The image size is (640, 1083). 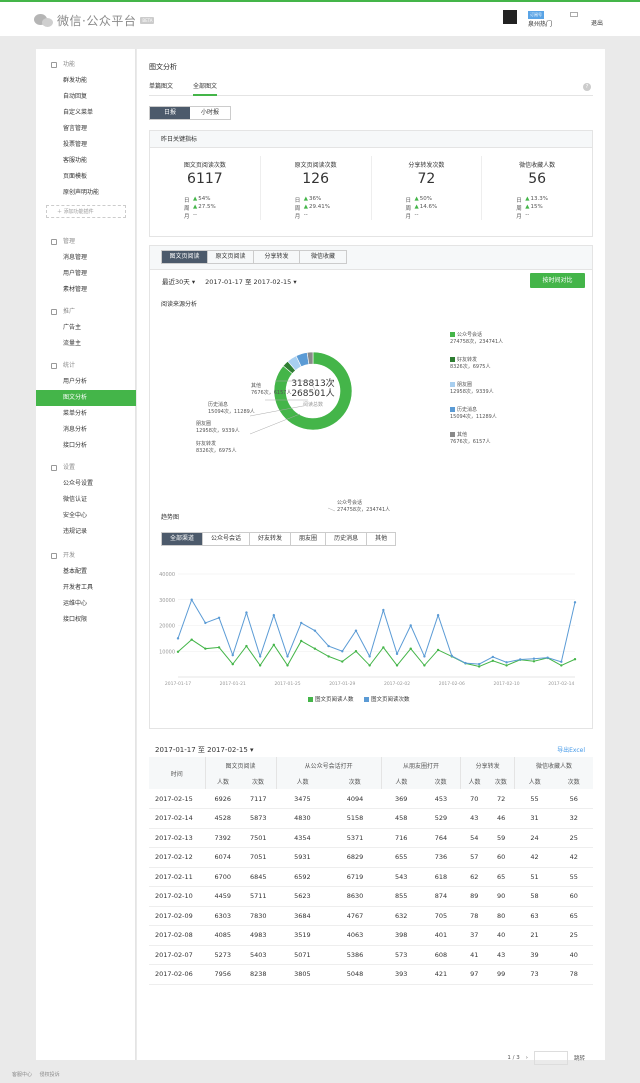 What do you see at coordinates (534, 799) in the screenshot?
I see `row-value: 55` at bounding box center [534, 799].